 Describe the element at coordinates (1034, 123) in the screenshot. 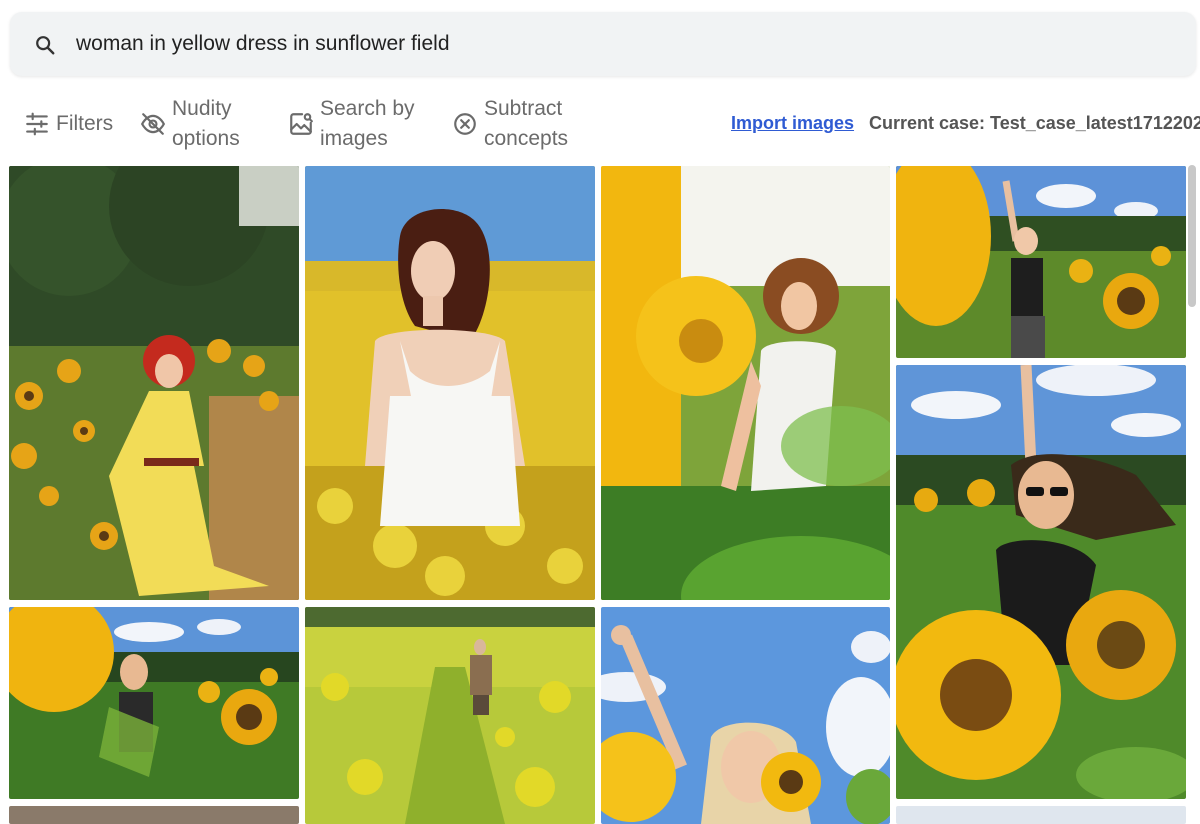

I see `current-case-label: Current case: Test_case_latest17122024` at that location.